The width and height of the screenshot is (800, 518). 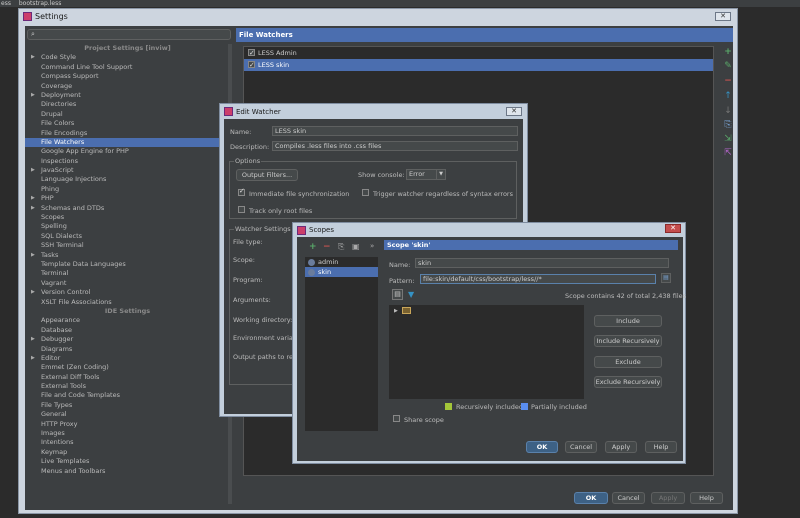 I want to click on description-field: Compiles .less files into .css files, so click(x=395, y=146).